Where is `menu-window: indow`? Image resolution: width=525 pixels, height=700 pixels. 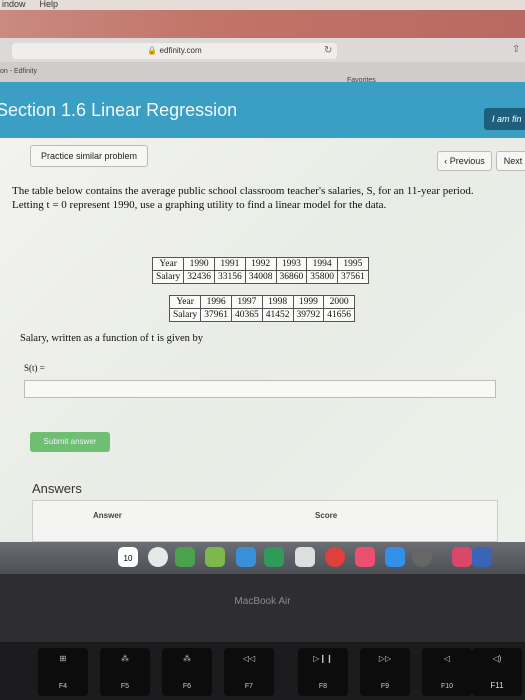 menu-window: indow is located at coordinates (14, 4).